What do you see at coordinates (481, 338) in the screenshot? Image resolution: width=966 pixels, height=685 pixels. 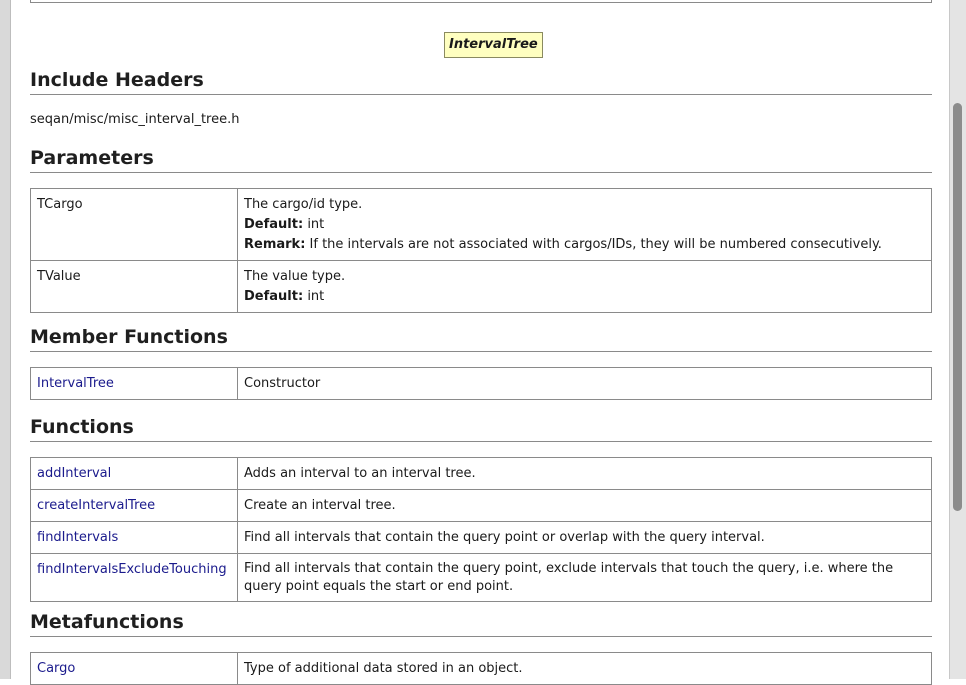 I see `section-title-member-functions: Member Functions` at bounding box center [481, 338].